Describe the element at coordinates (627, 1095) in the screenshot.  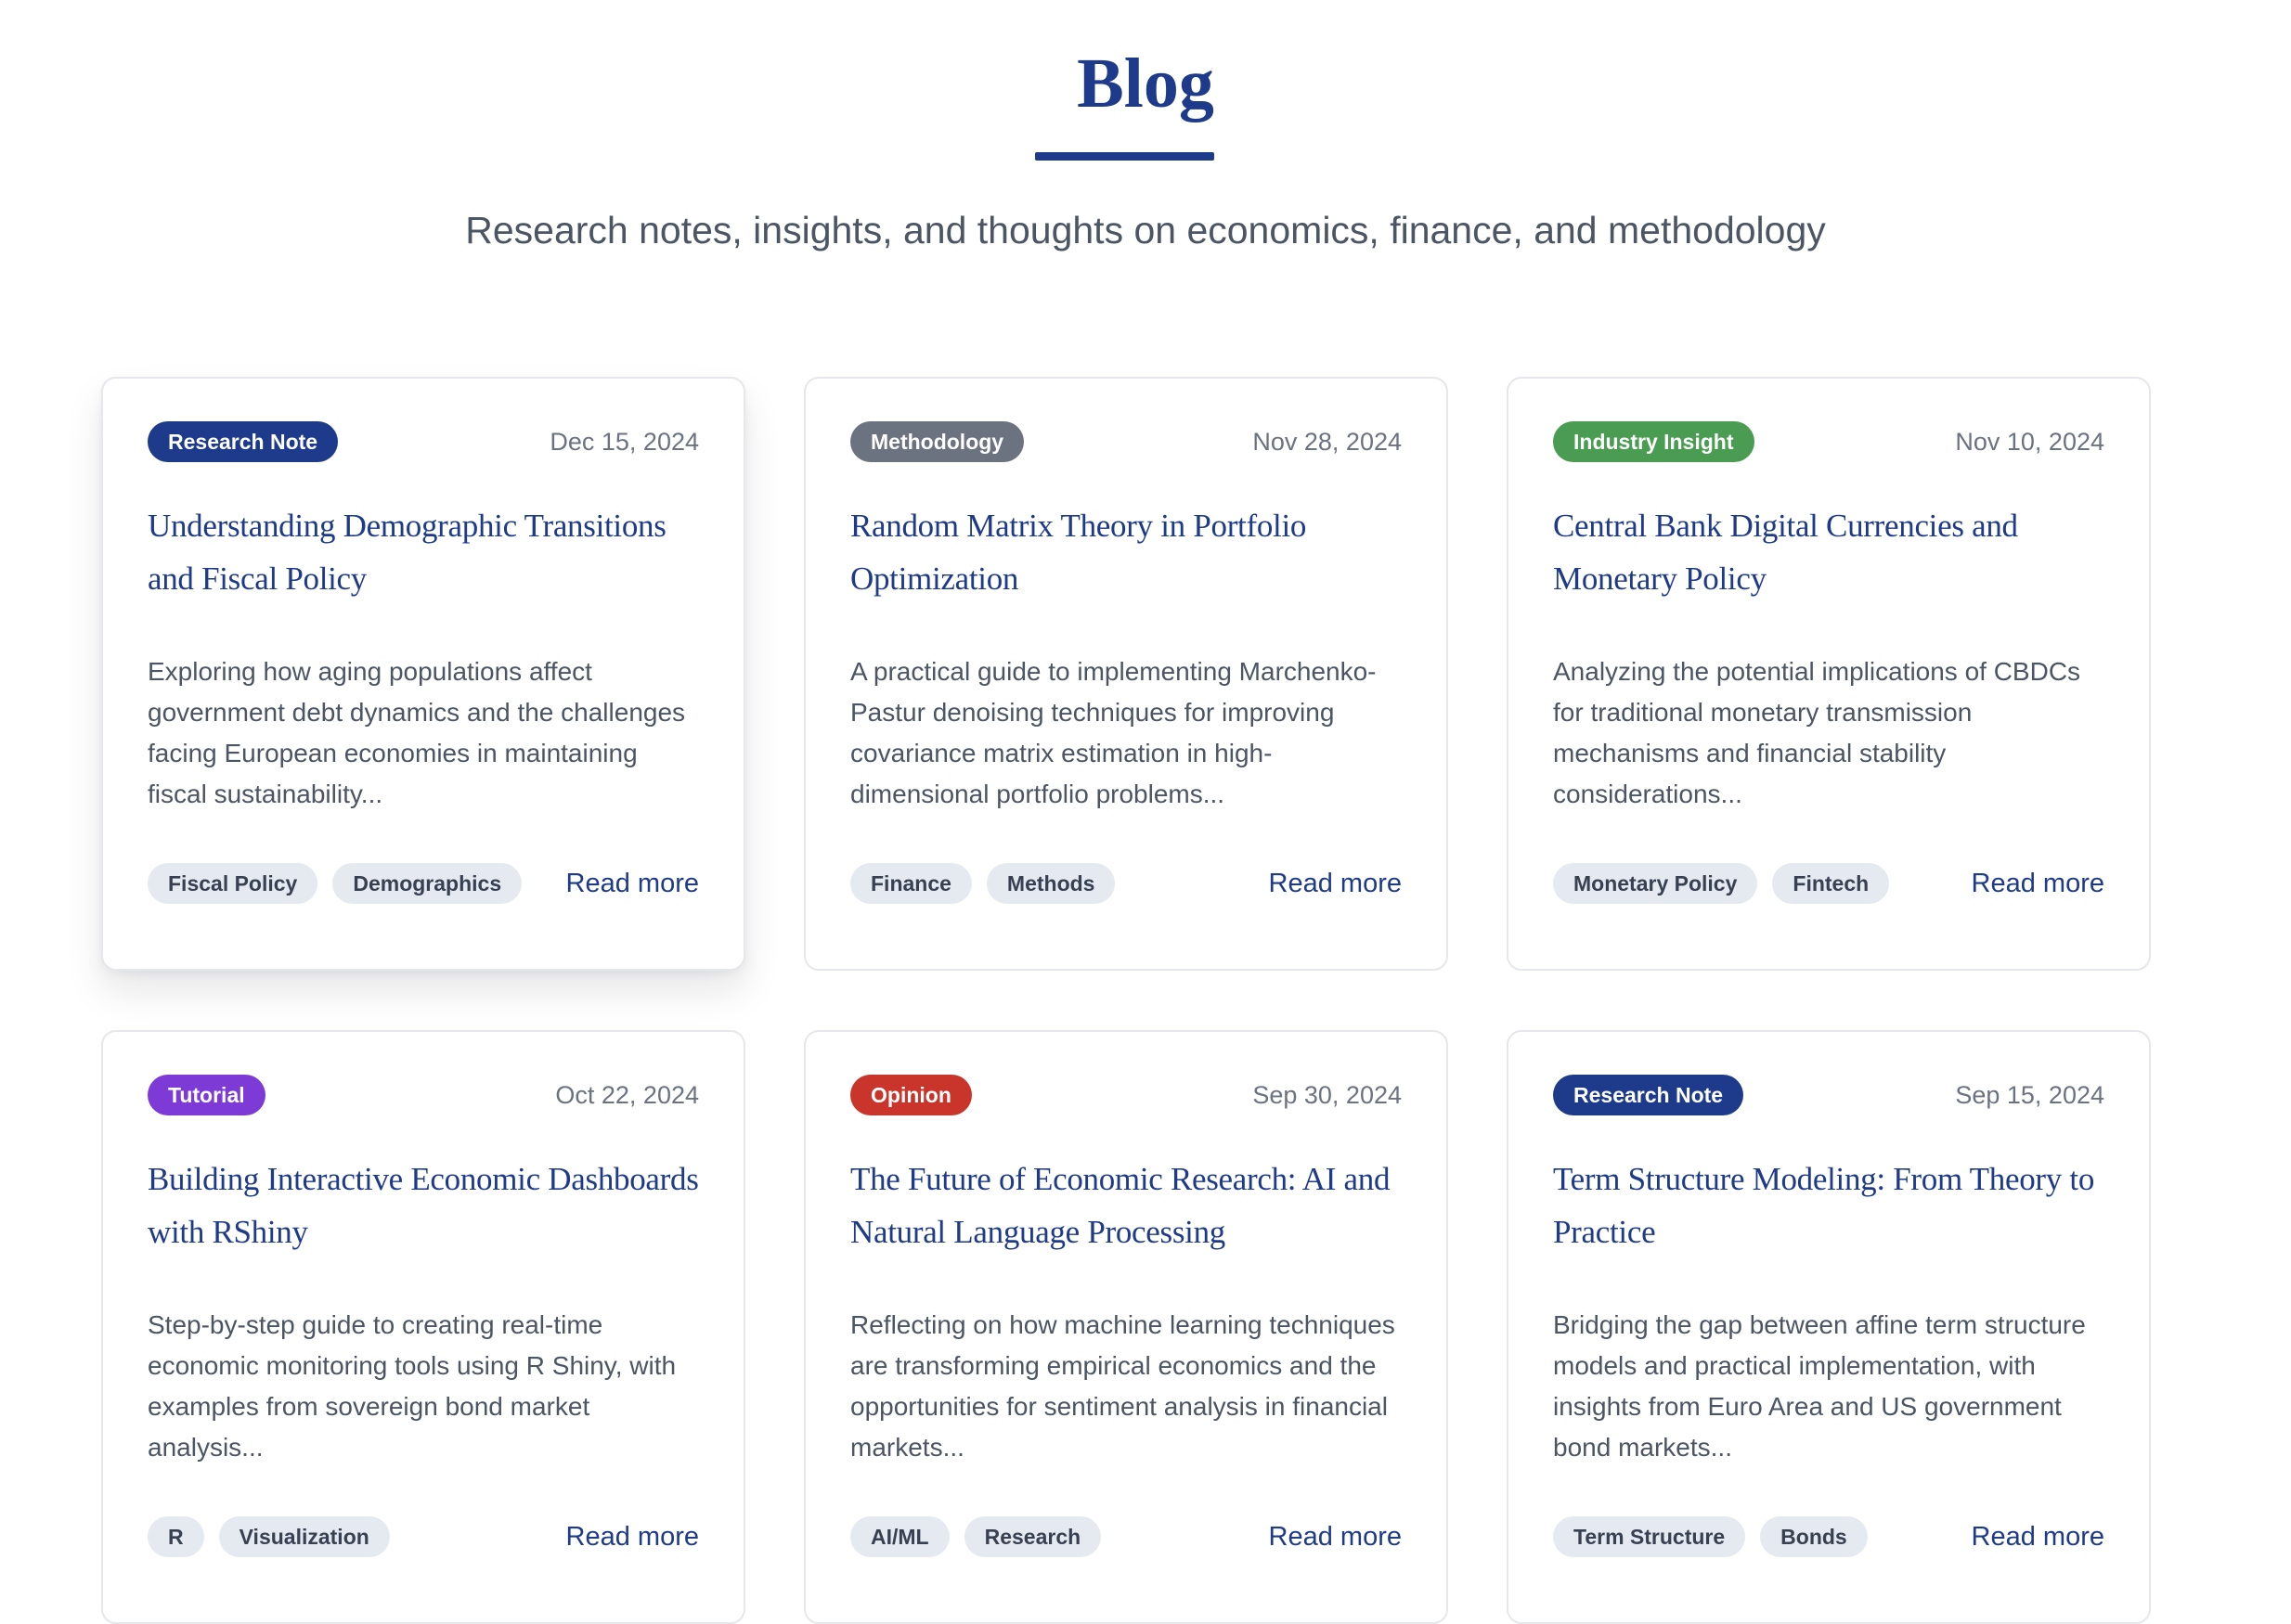
I see `post-date: Oct 22, 2024` at that location.